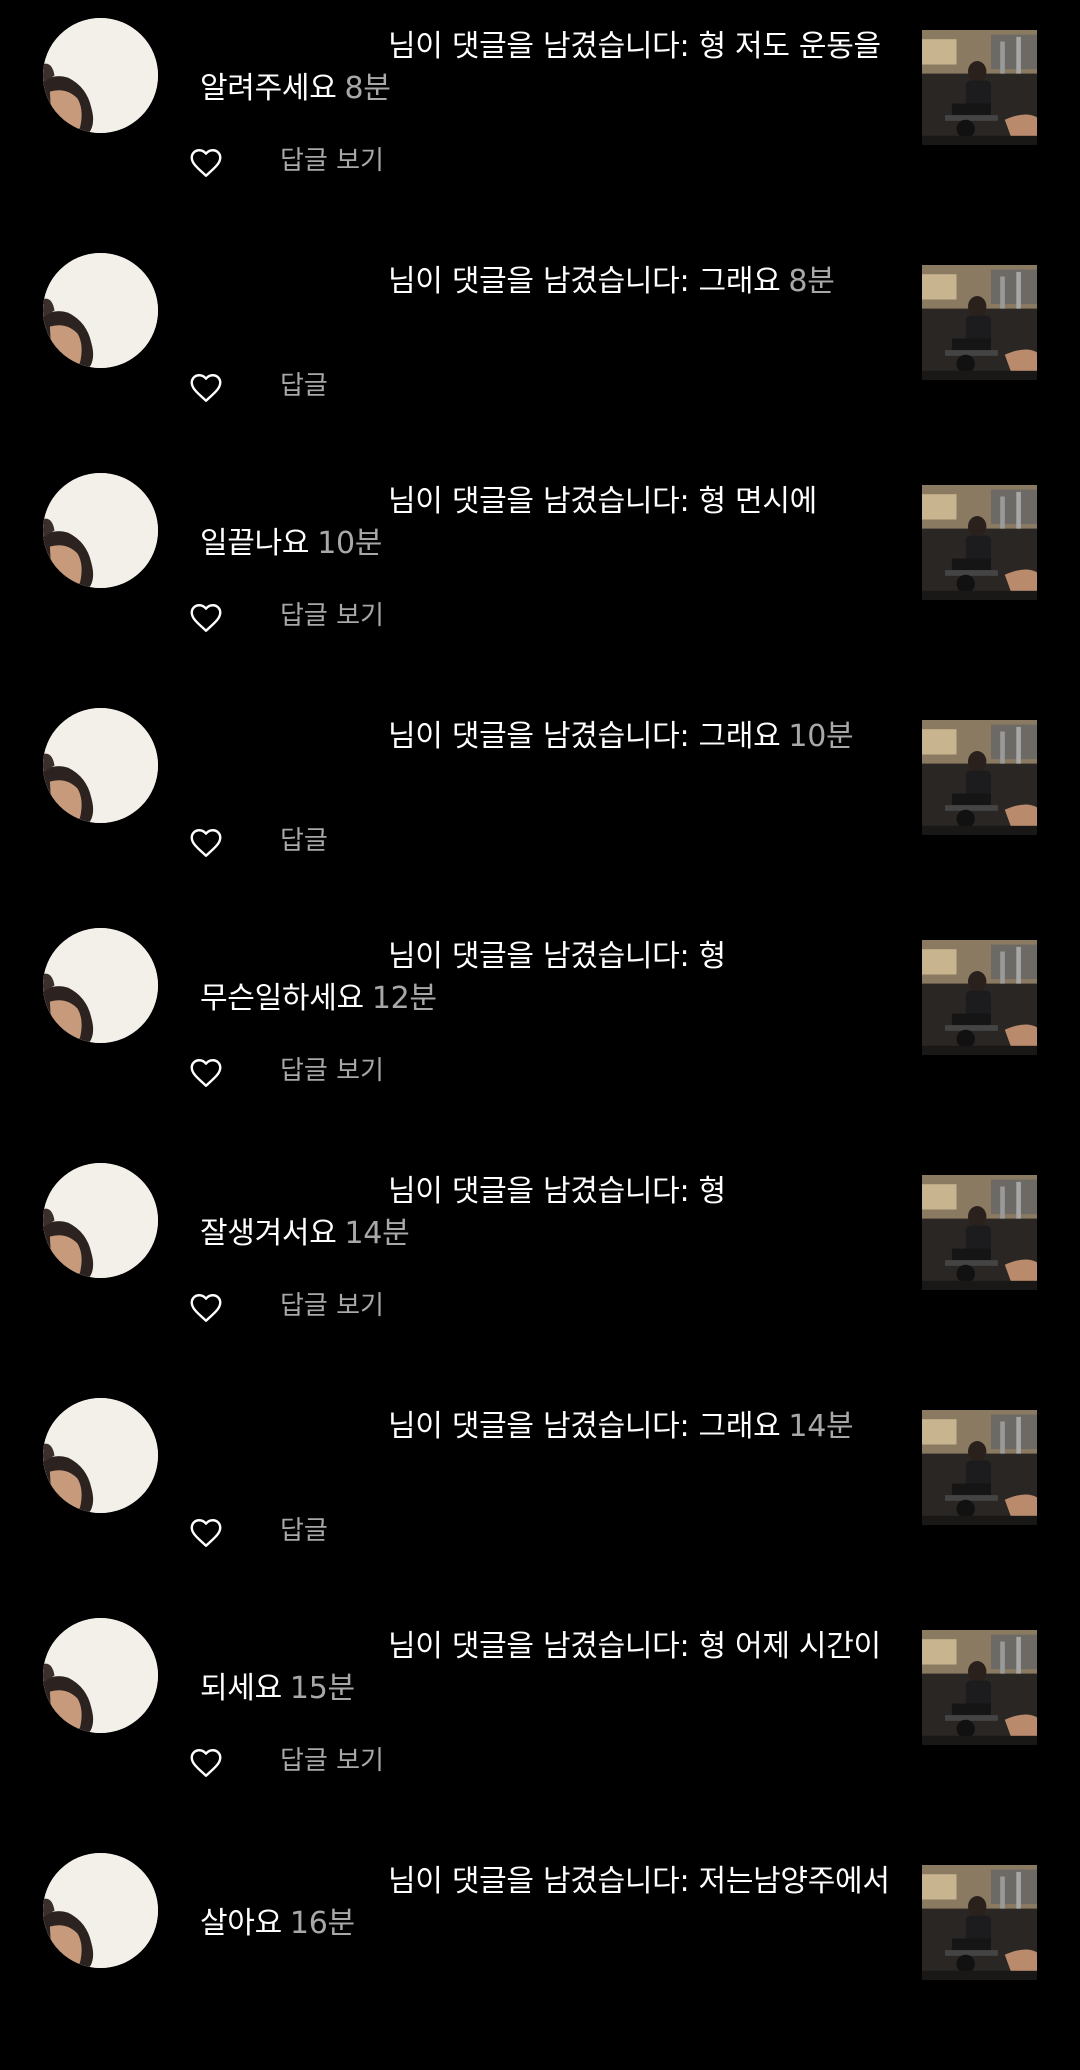  Describe the element at coordinates (540, 117) in the screenshot. I see `comment-notification: 님이 댓글을 남겼습니다: 형 저도 운동을 알려주세요 8분 답글 보기` at that location.